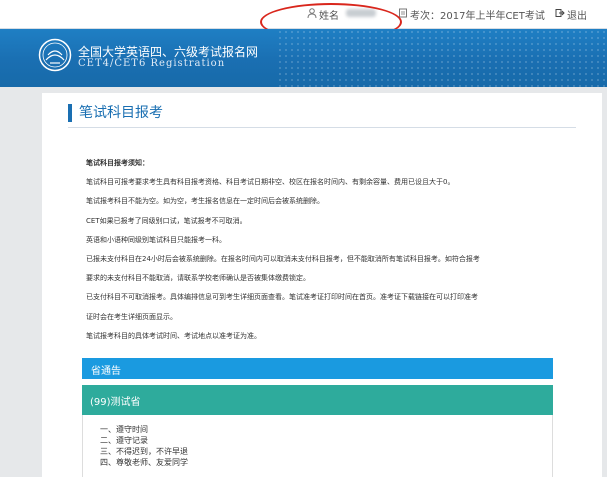  Describe the element at coordinates (442, 58) in the screenshot. I see `banner-pattern` at that location.